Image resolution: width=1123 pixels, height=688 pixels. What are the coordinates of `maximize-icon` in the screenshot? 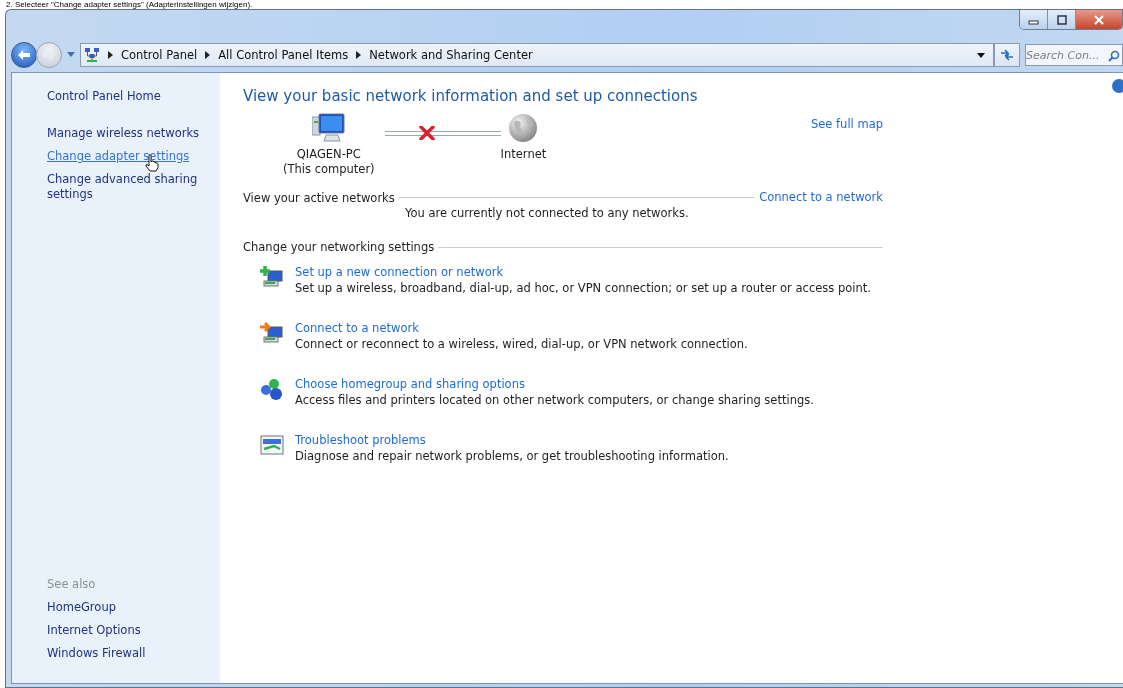 It's located at (1061, 19).